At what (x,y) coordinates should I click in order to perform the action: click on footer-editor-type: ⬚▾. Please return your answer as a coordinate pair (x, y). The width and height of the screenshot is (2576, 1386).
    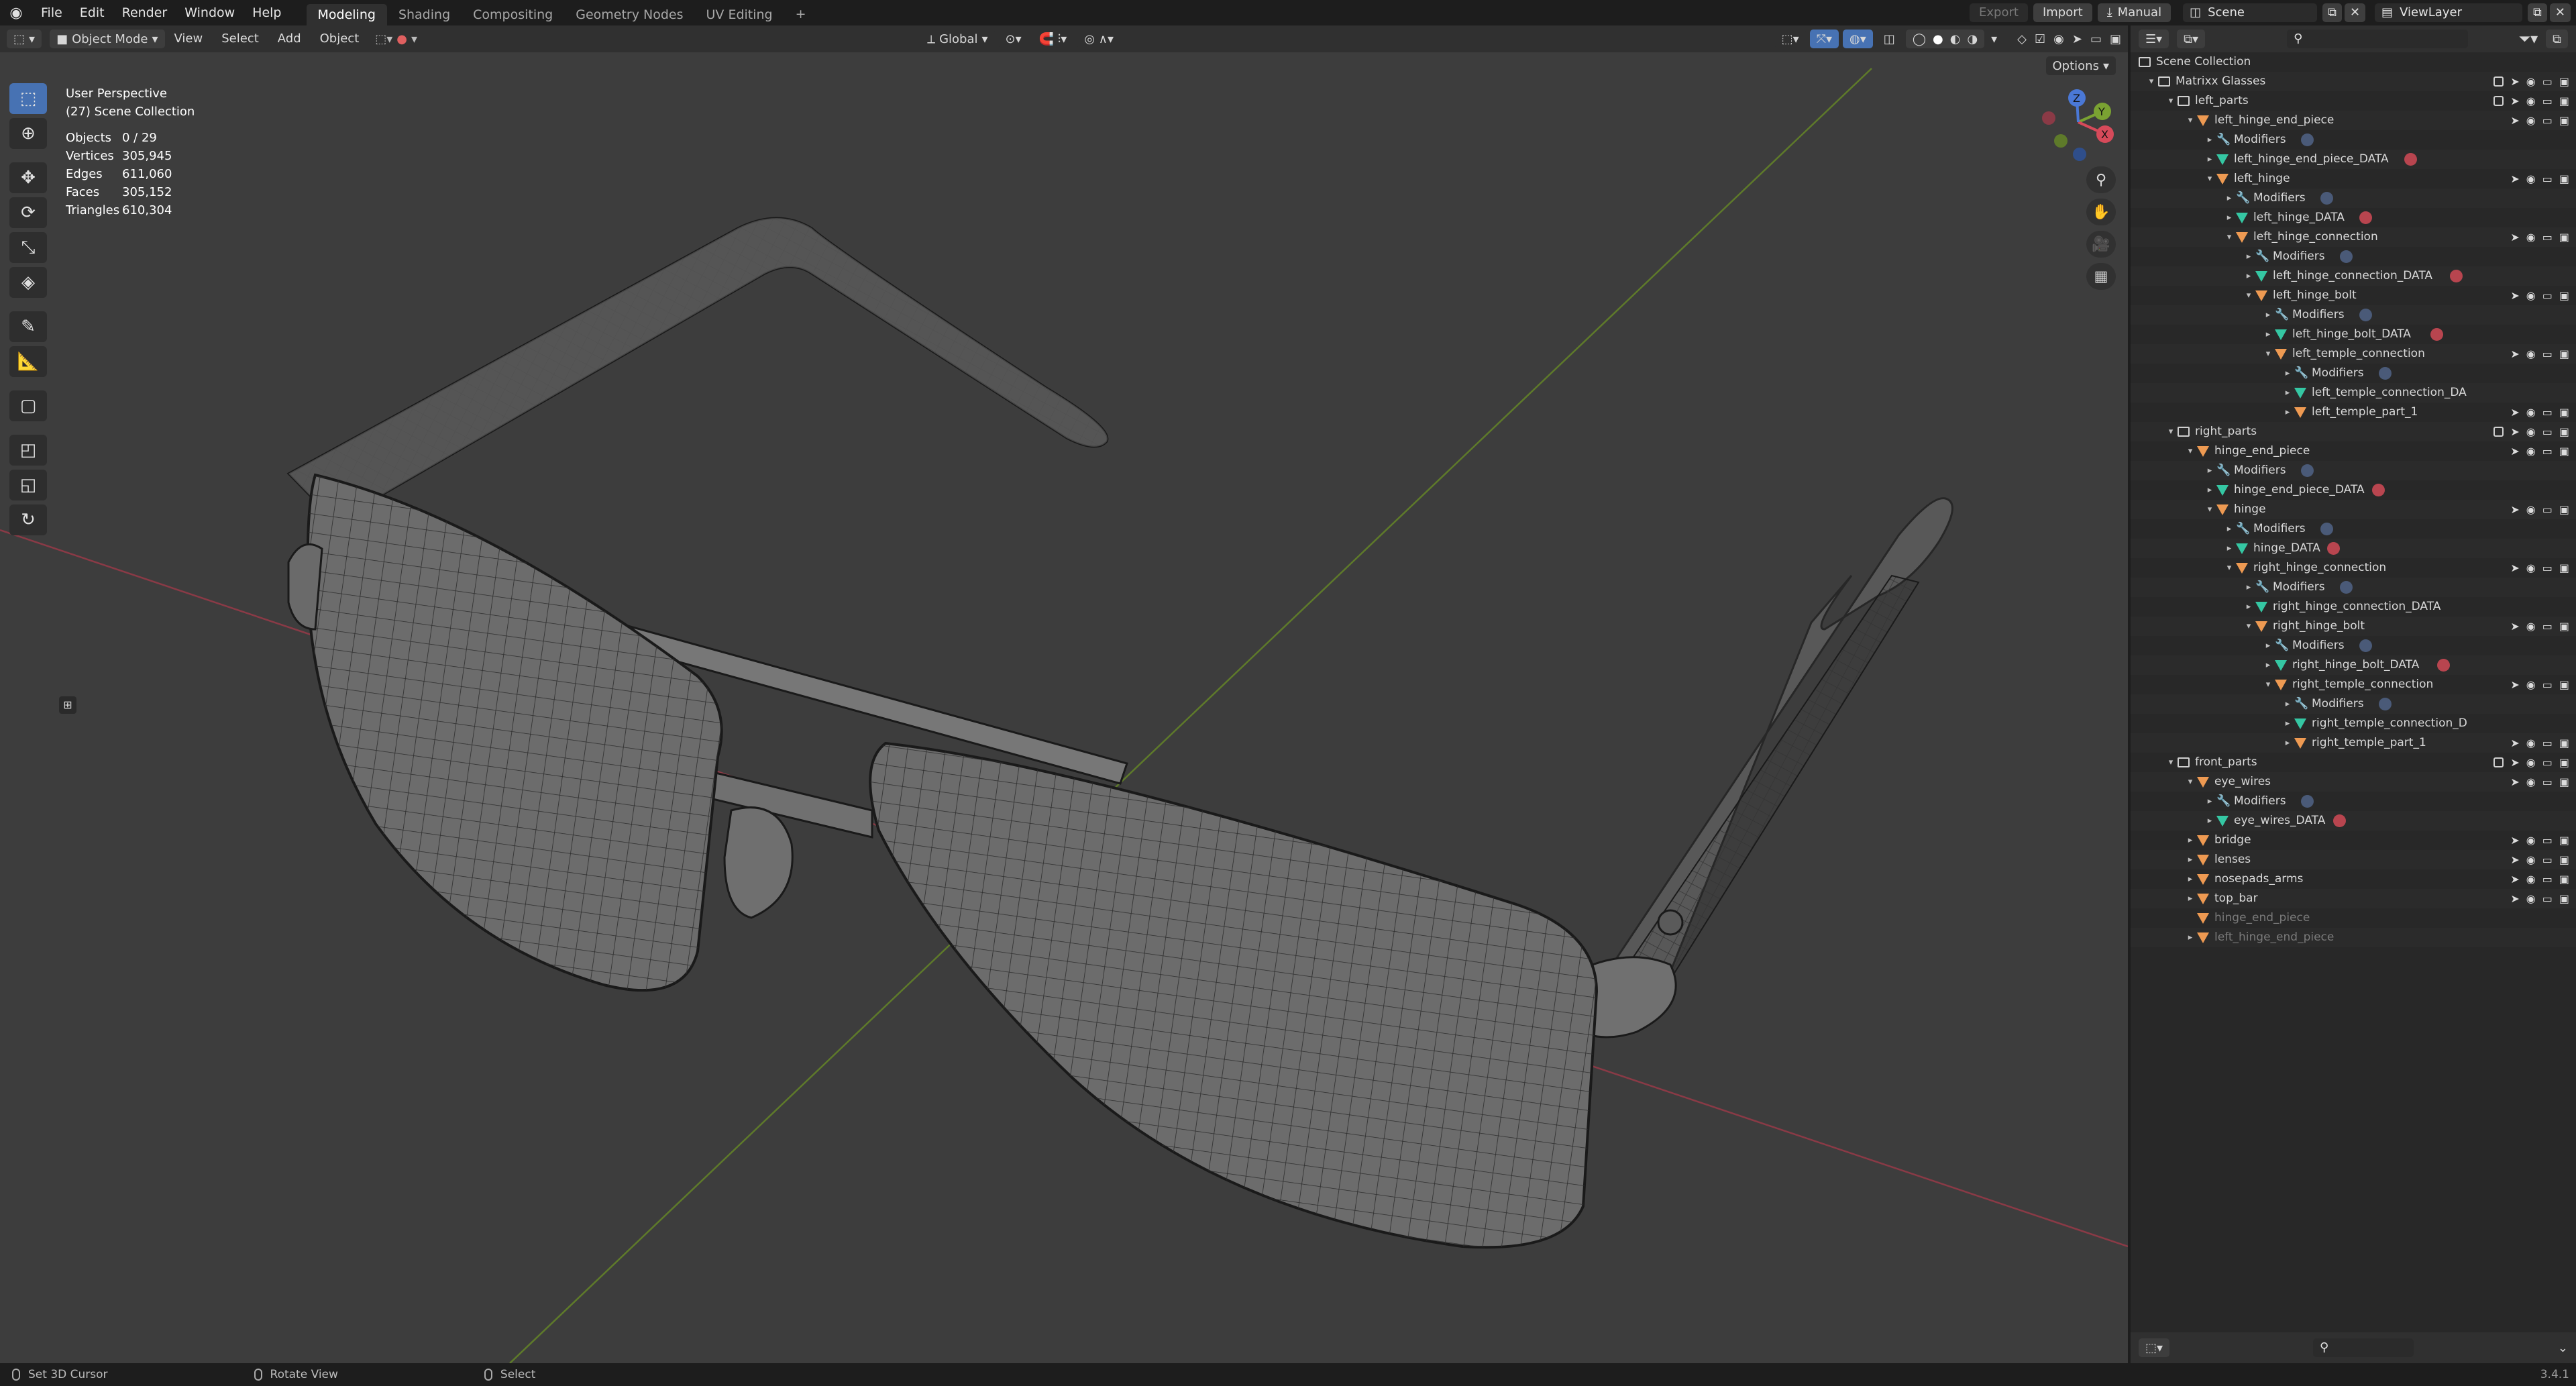
    Looking at the image, I should click on (2154, 1347).